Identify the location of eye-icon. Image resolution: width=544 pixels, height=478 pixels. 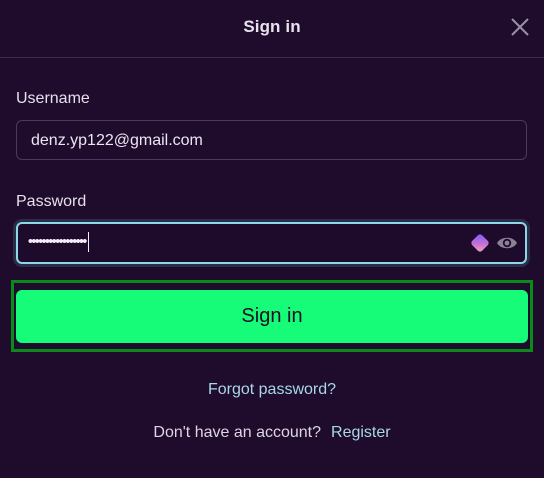
(507, 243).